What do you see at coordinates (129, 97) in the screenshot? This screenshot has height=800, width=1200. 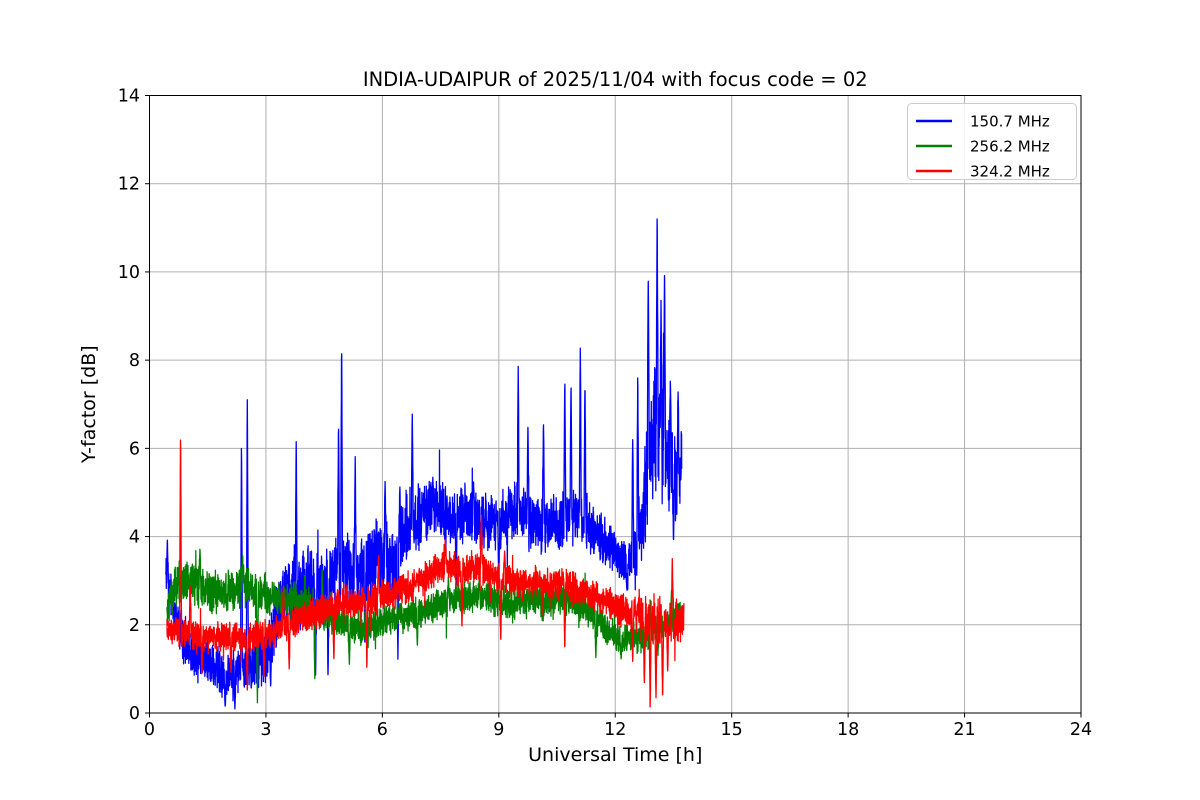 I see `y-tick-label: 14` at bounding box center [129, 97].